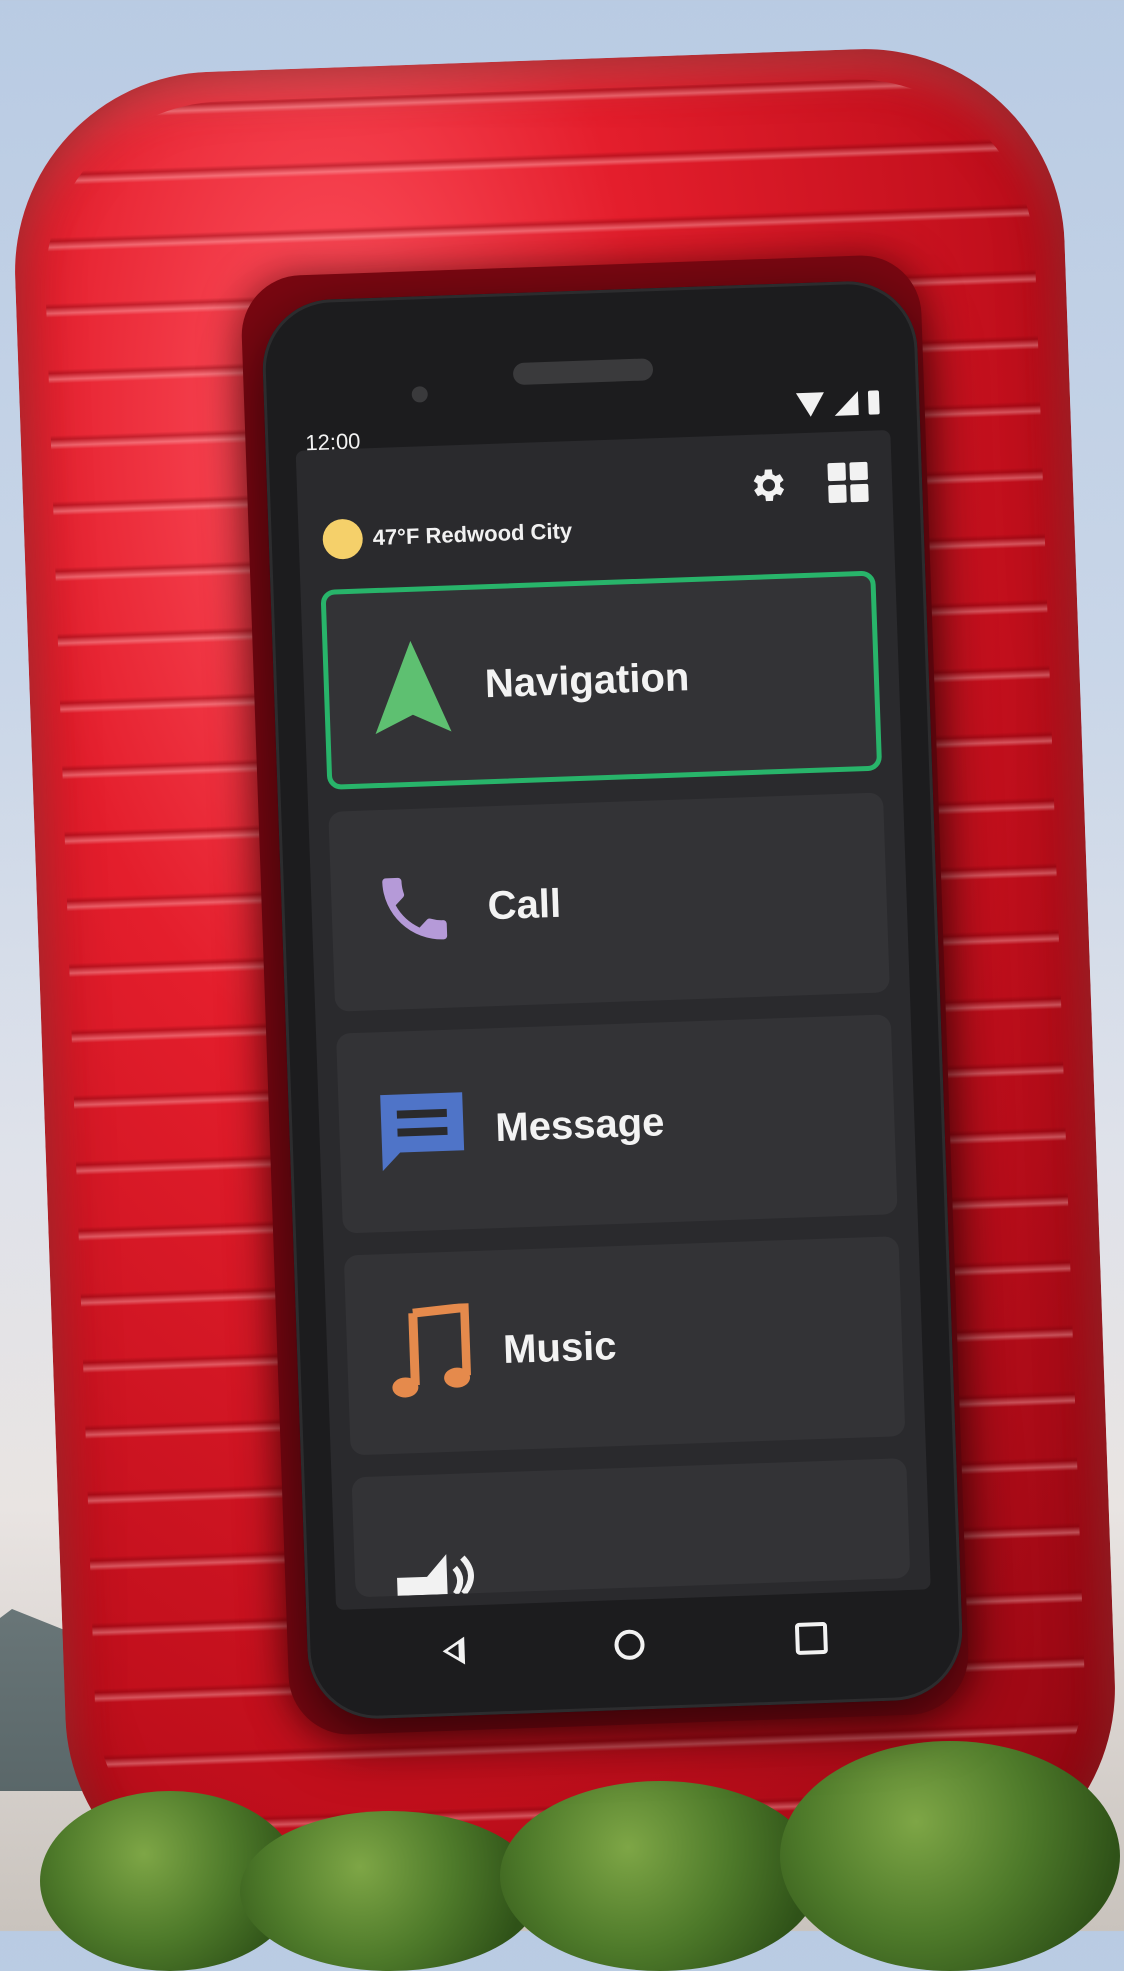 The width and height of the screenshot is (1124, 1971). I want to click on app-grid-icon, so click(848, 482).